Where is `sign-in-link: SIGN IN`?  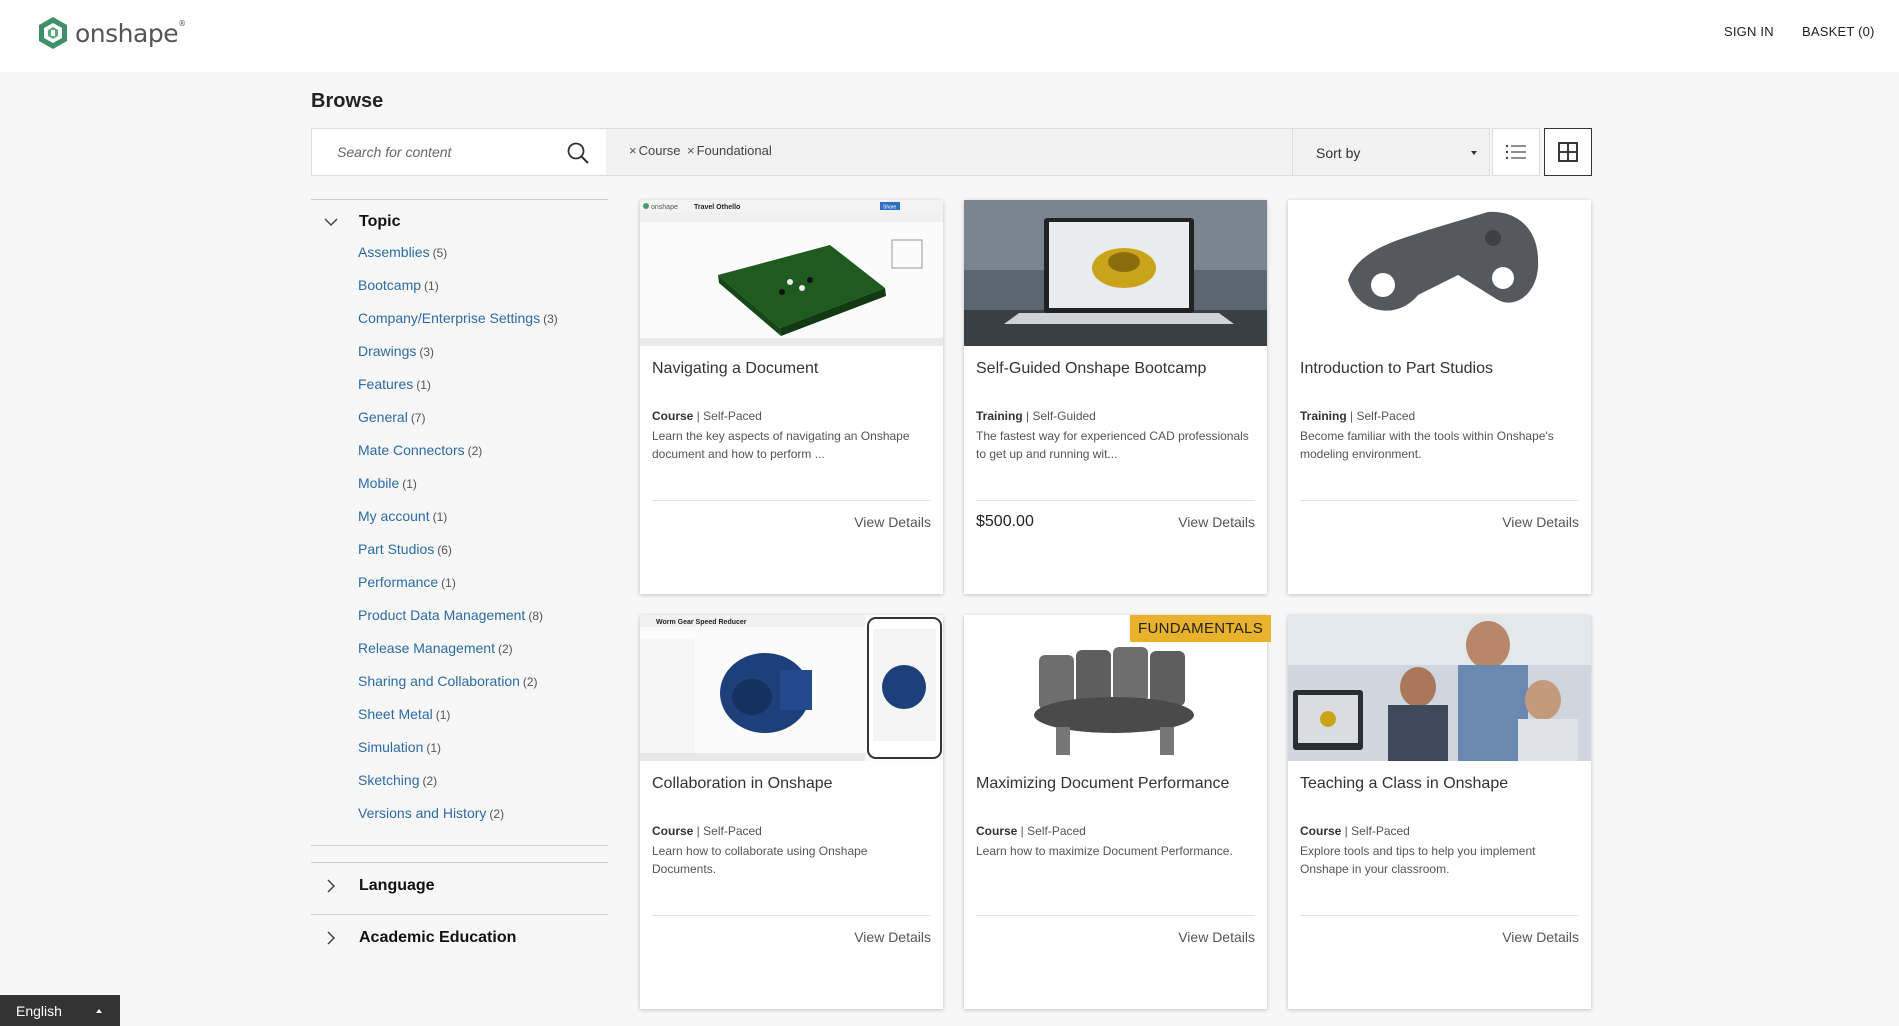
sign-in-link: SIGN IN is located at coordinates (1749, 31).